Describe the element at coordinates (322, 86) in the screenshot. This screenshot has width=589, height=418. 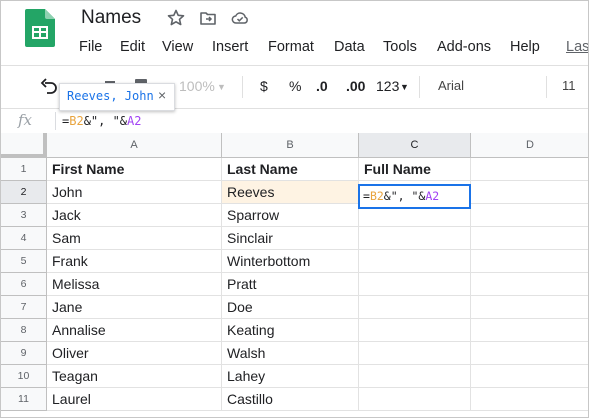
I see `decrease-decimal-button: .0` at that location.